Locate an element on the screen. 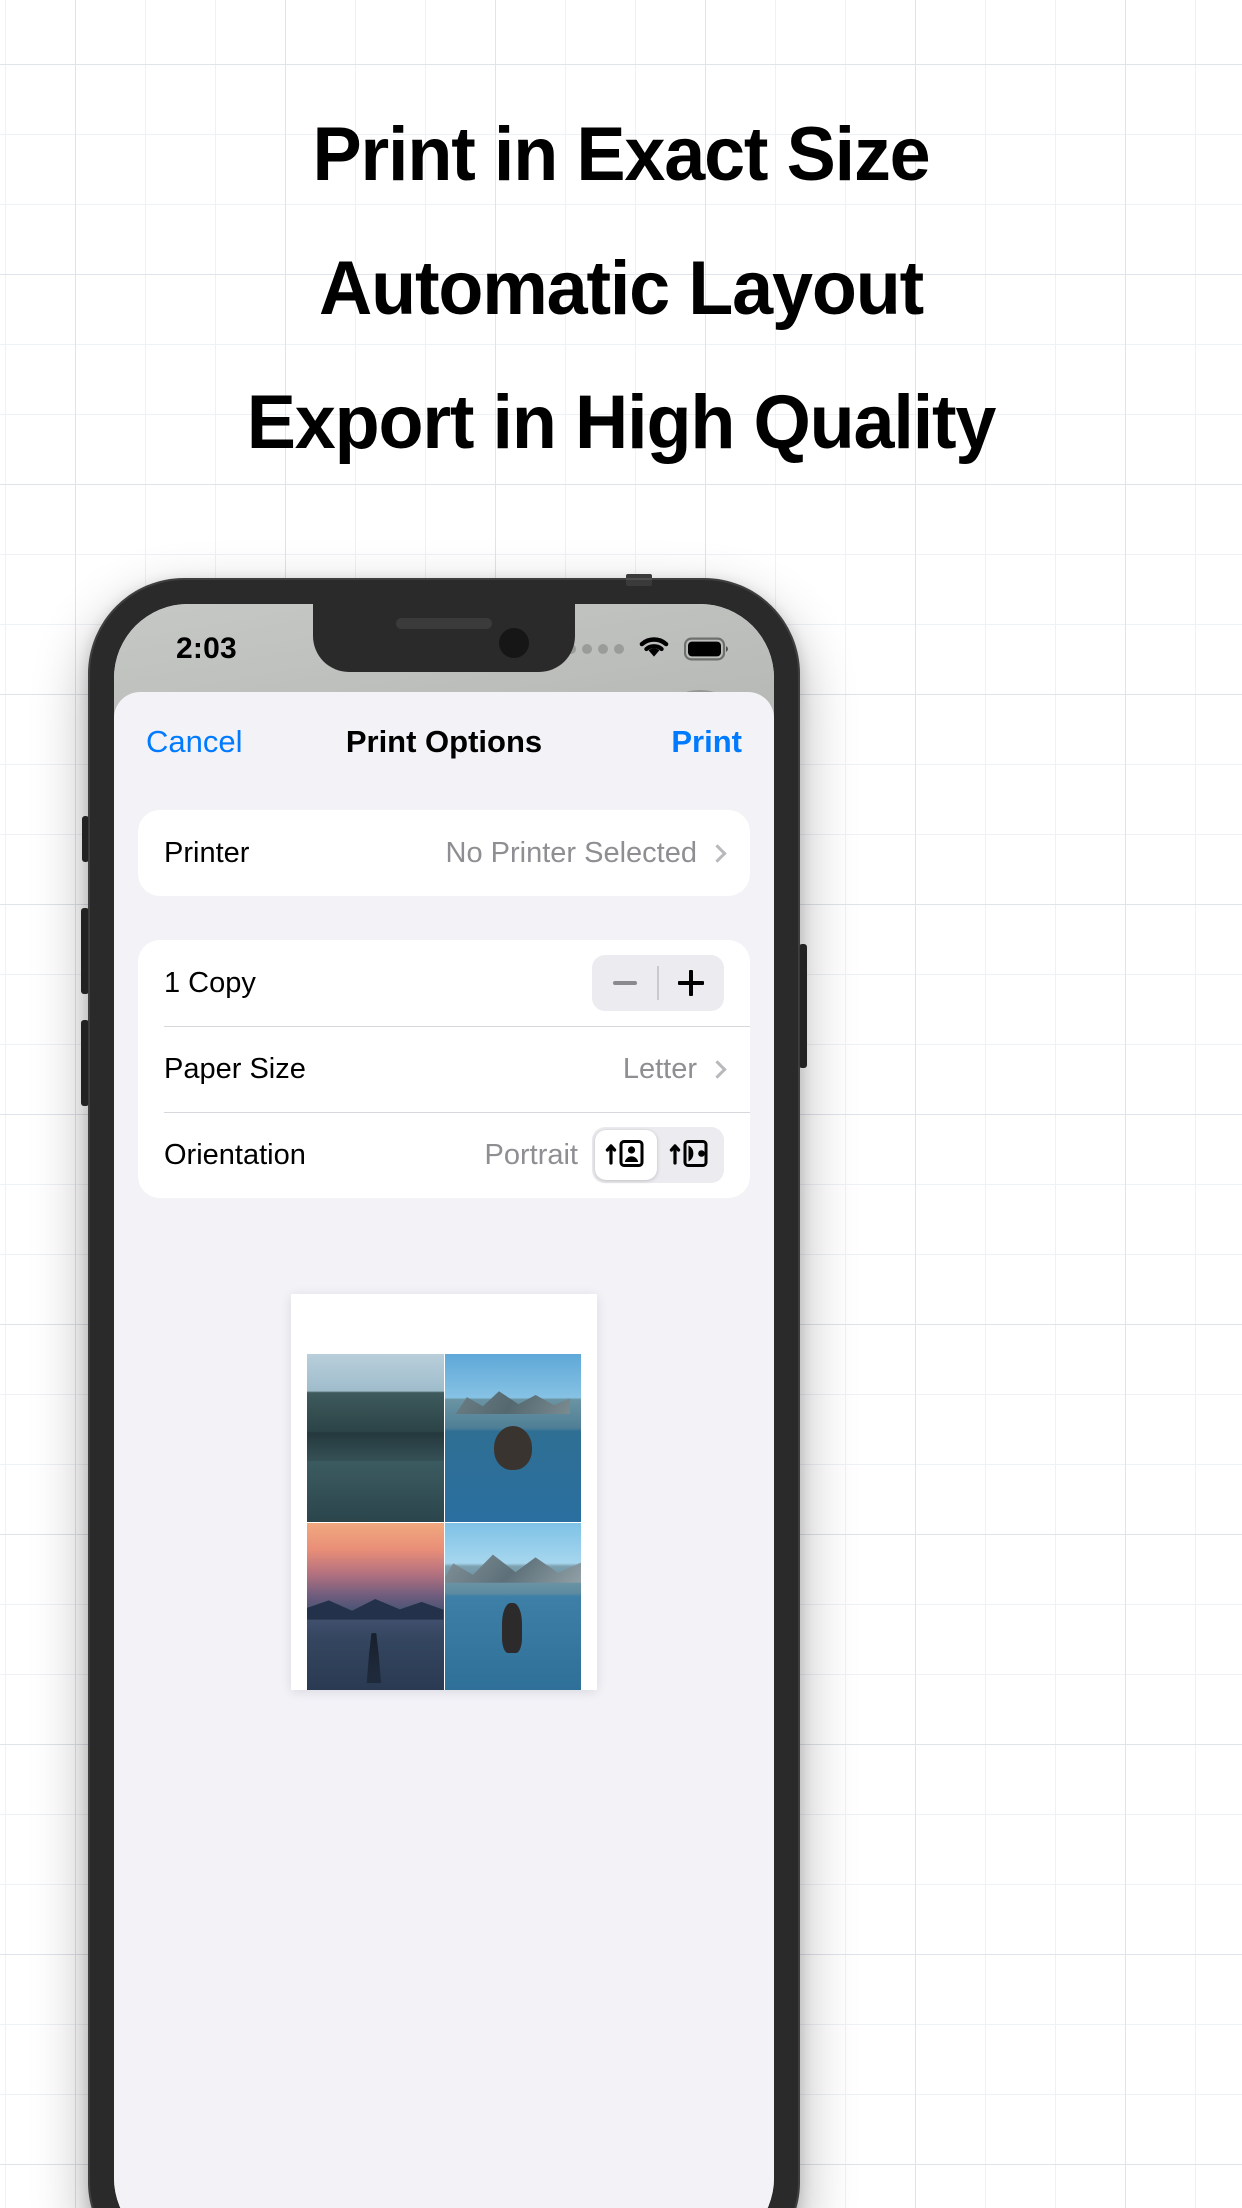  earpiece-speaker is located at coordinates (444, 623).